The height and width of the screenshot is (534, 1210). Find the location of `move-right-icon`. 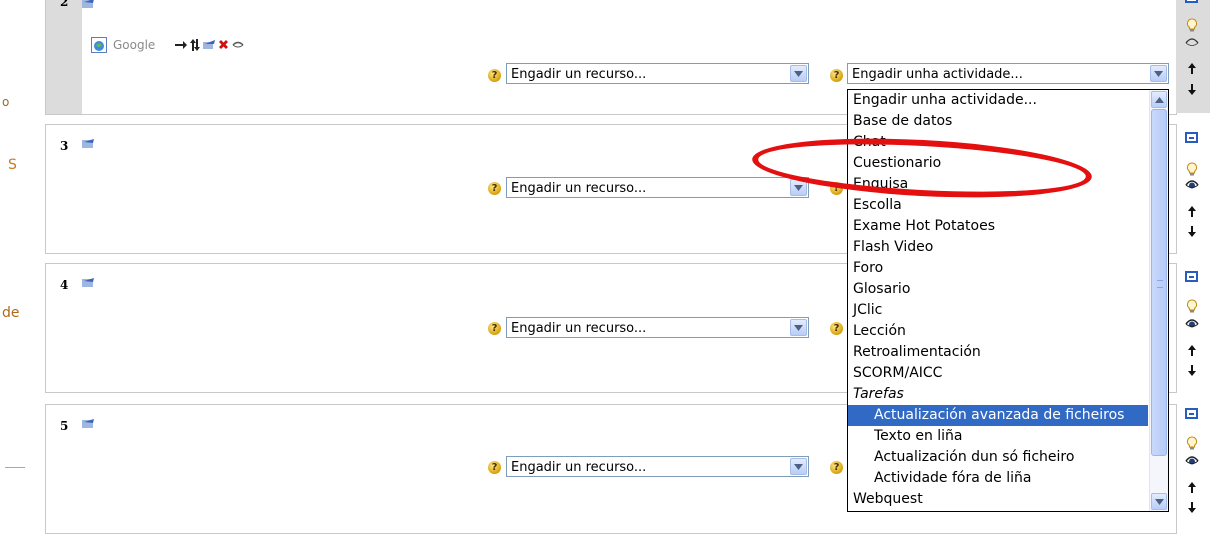

move-right-icon is located at coordinates (181, 45).